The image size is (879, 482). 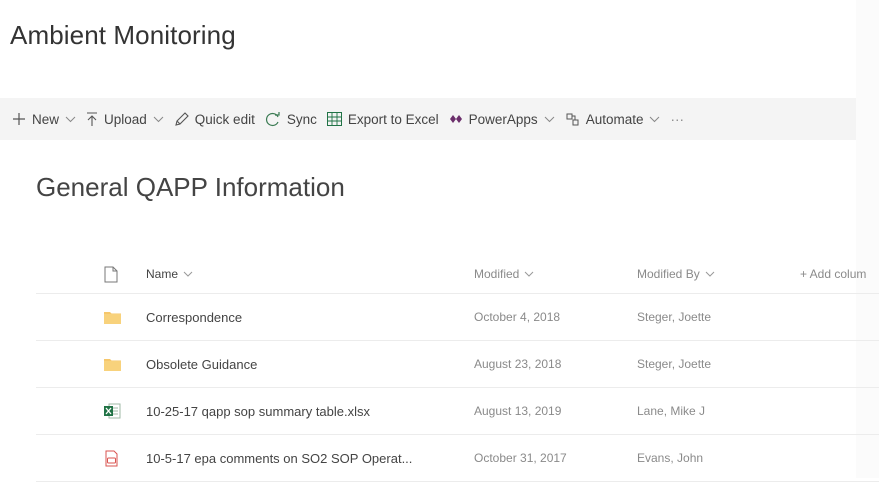 What do you see at coordinates (113, 411) in the screenshot?
I see `excel-file-icon` at bounding box center [113, 411].